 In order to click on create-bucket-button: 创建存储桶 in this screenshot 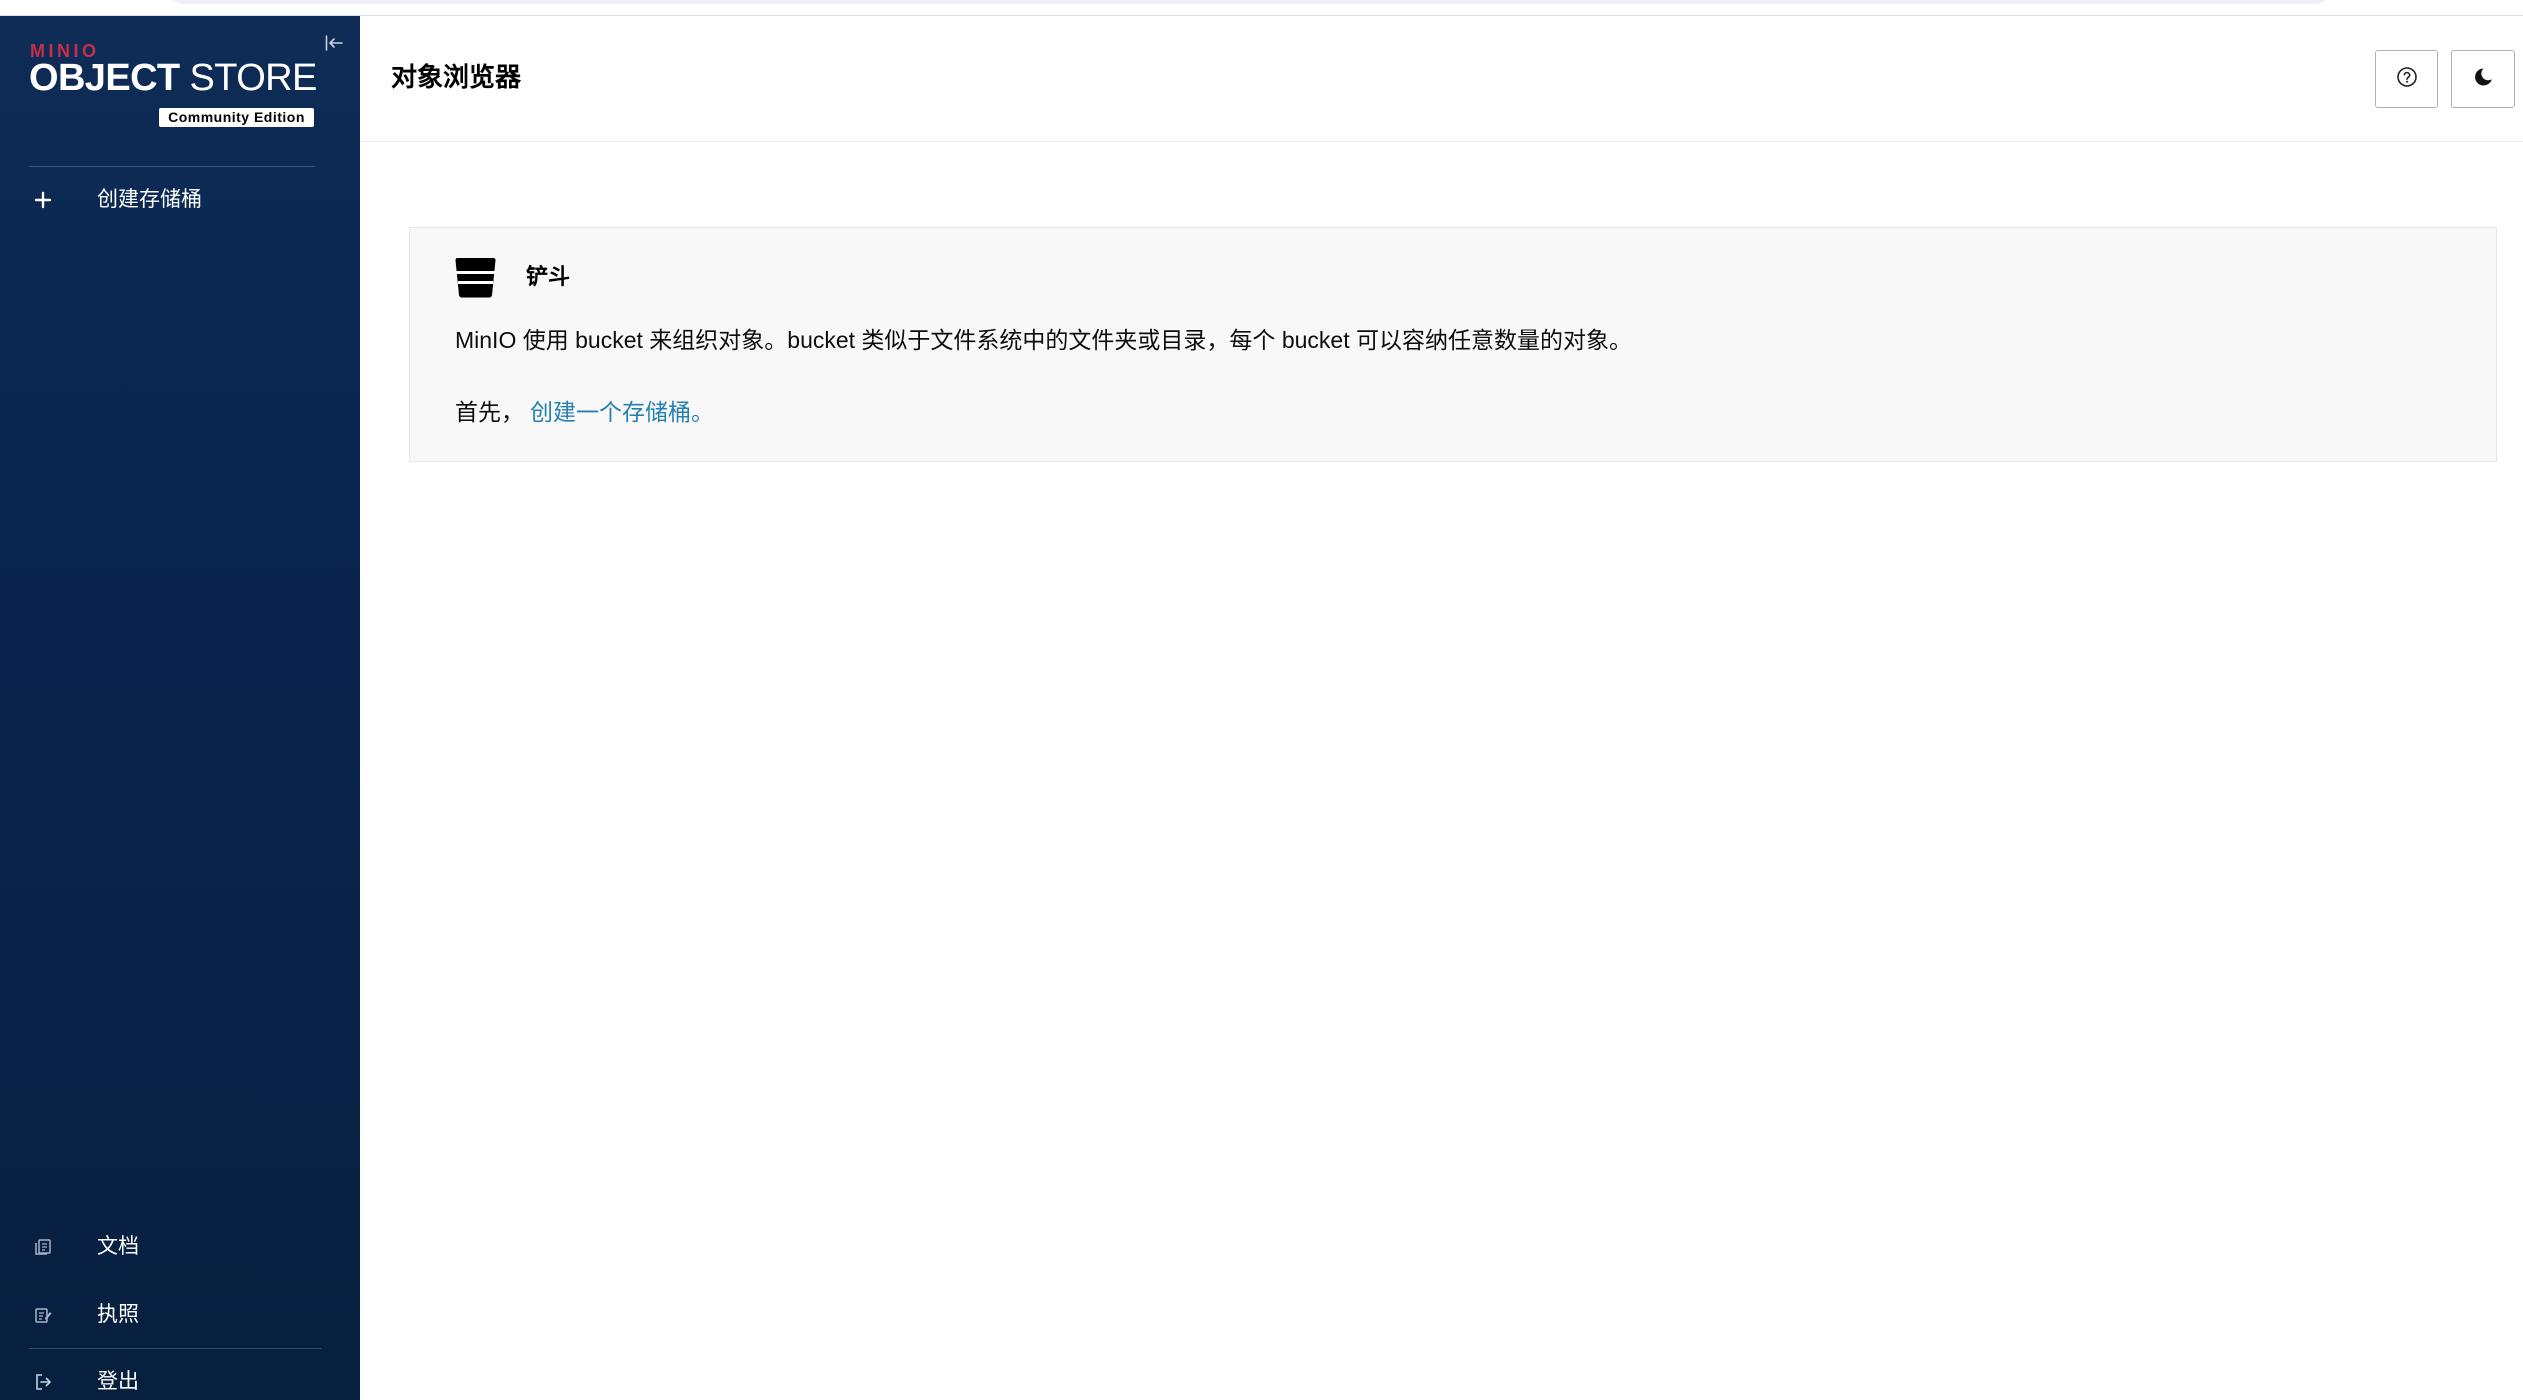, I will do `click(180, 200)`.